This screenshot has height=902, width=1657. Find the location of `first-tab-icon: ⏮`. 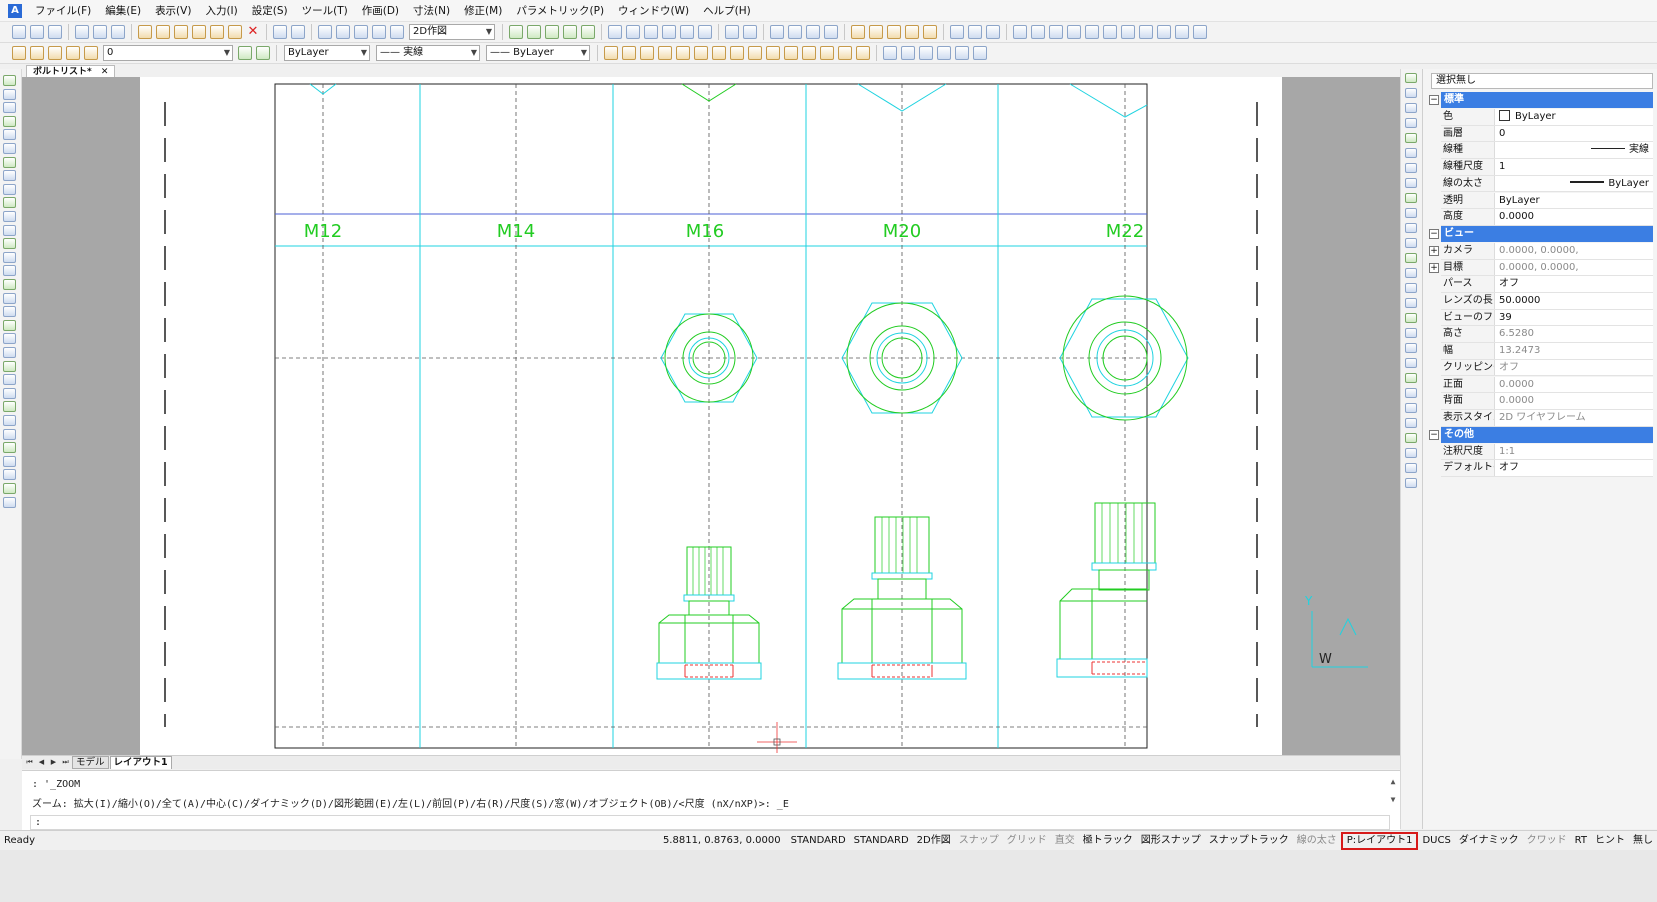

first-tab-icon: ⏮ is located at coordinates (29, 762).